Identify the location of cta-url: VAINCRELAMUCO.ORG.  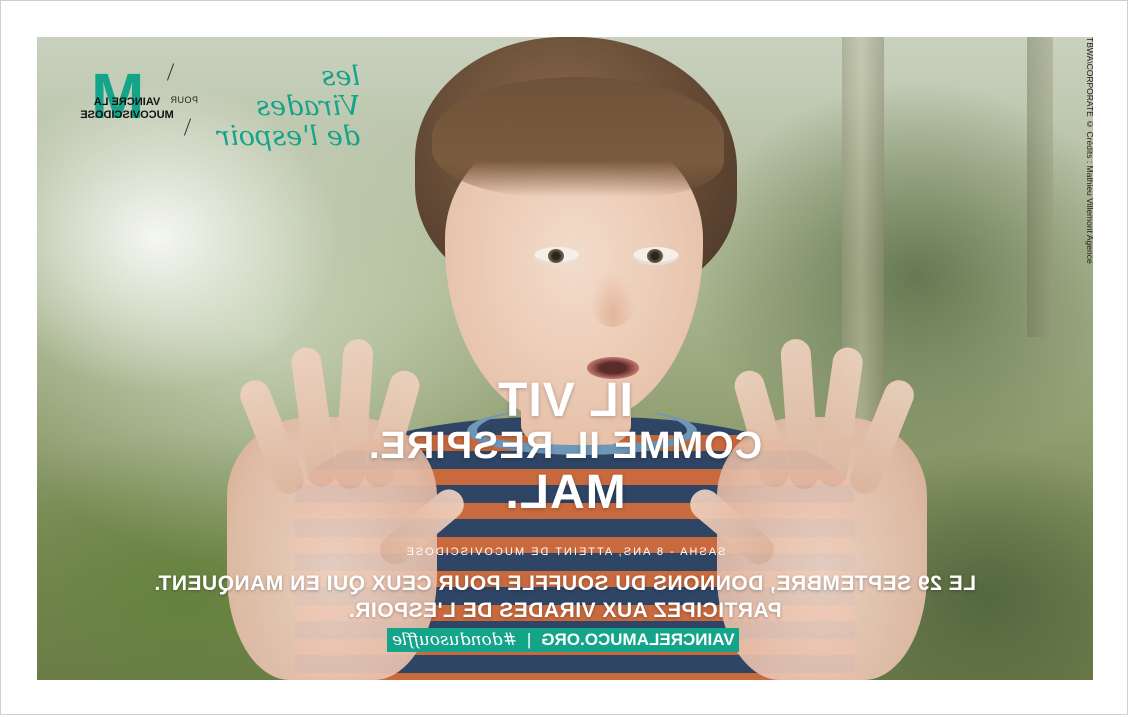
(638, 639).